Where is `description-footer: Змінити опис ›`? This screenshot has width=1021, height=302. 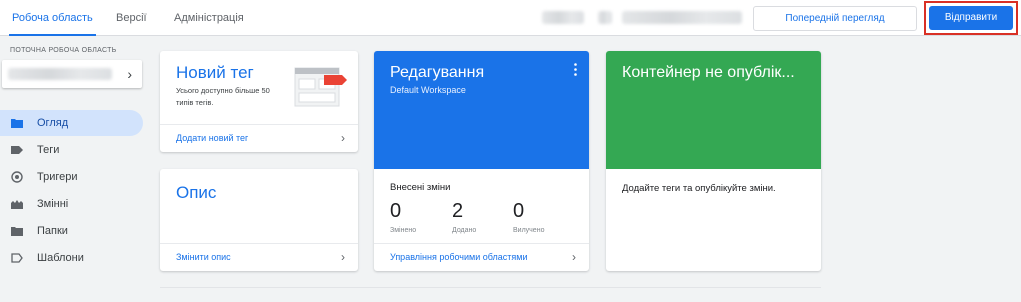
description-footer: Змінити опис › is located at coordinates (259, 257).